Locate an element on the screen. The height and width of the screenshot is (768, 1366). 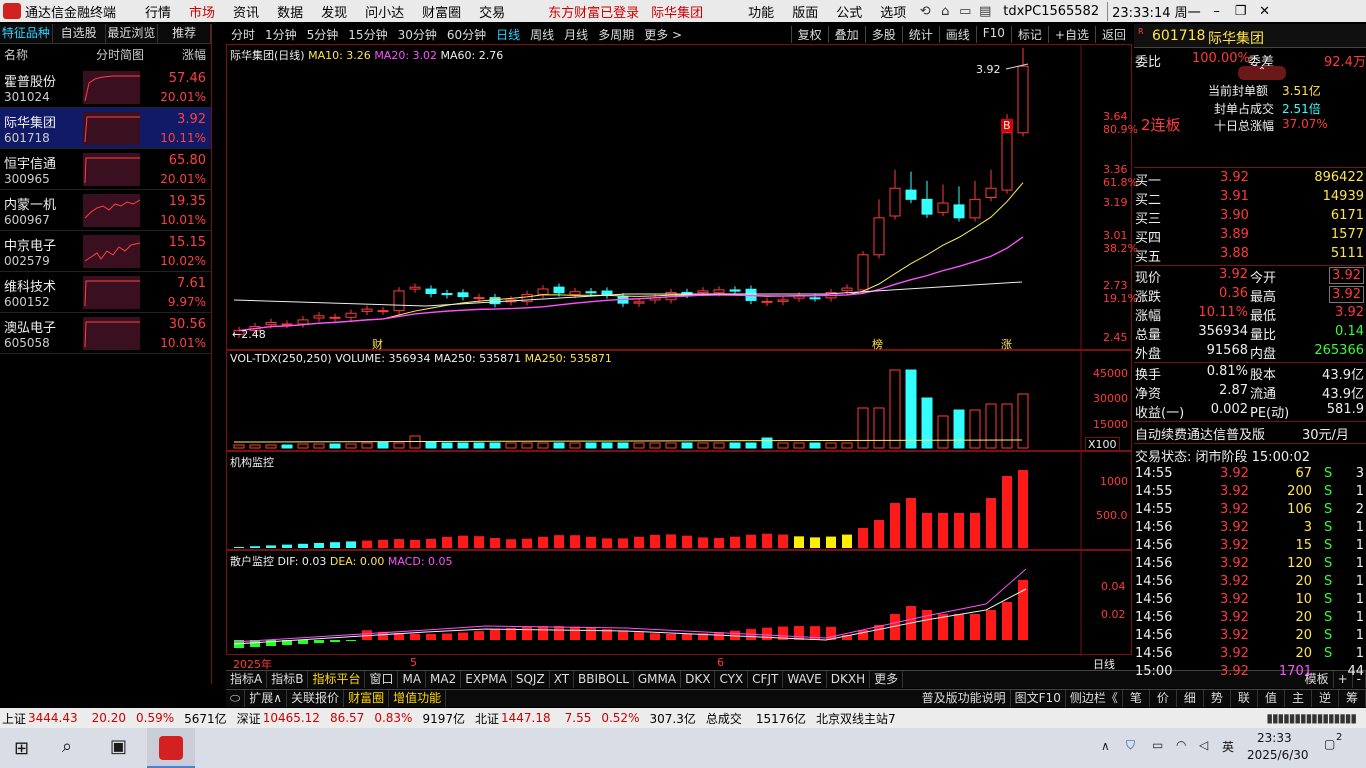
right-tool-tab: 逆 is located at coordinates (1325, 698).